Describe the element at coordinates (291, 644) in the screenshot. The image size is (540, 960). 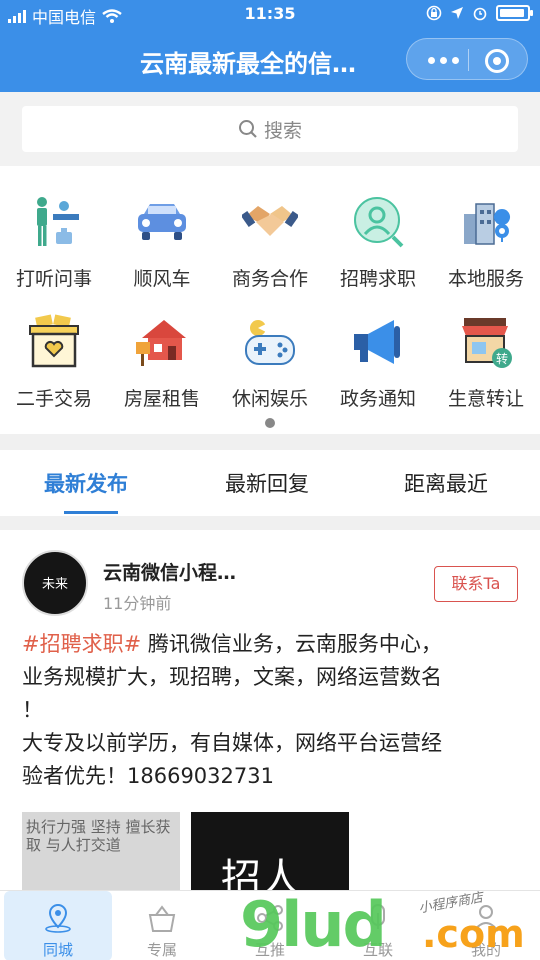
I see `post-text-line: 腾讯微信业务，云南服务中心，` at that location.